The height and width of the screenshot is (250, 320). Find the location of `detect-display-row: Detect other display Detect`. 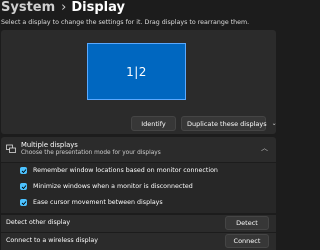

detect-display-row: Detect other display Detect is located at coordinates (138, 223).